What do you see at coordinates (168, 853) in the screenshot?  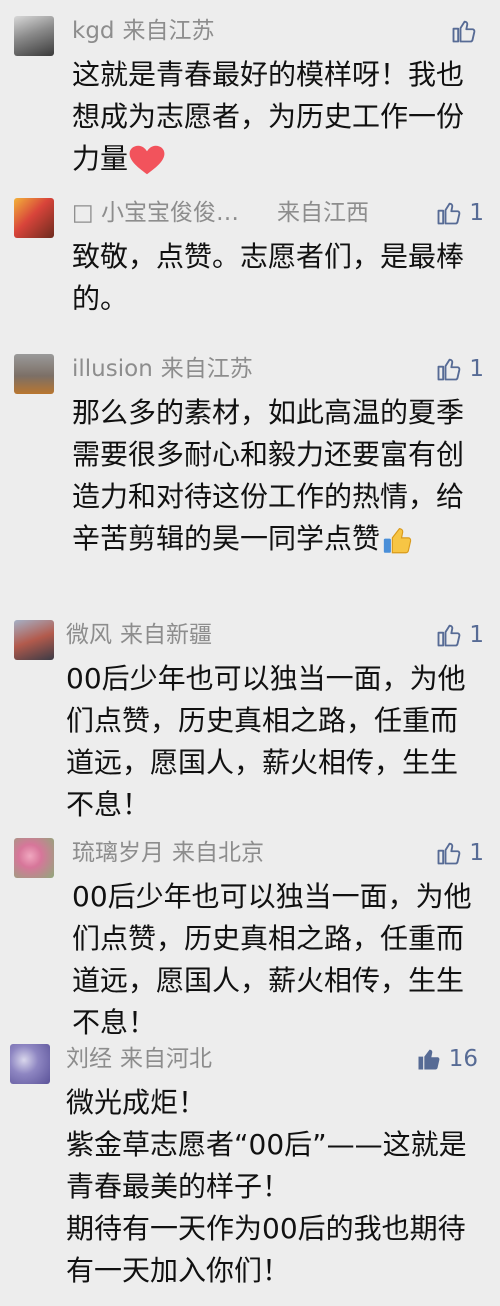 I see `comment-meta: 琉璃岁月 来自北京` at bounding box center [168, 853].